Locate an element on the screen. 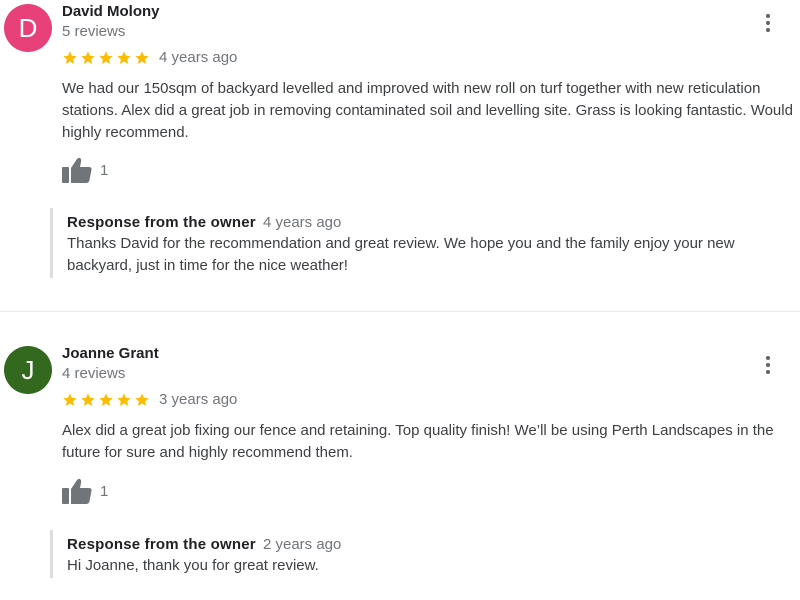  avatar-letter: D is located at coordinates (28, 27).